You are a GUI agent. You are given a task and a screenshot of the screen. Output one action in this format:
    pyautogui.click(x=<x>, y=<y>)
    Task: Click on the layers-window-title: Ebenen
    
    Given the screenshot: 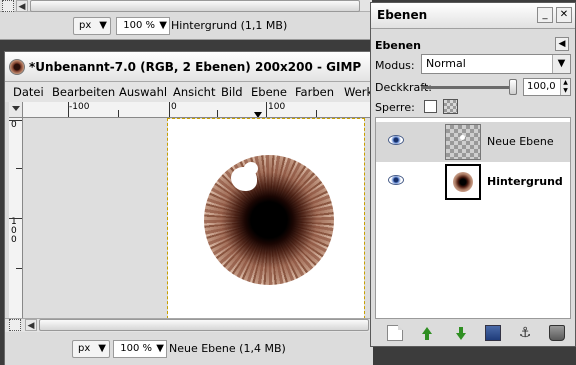 What is the action you would take?
    pyautogui.click(x=402, y=15)
    